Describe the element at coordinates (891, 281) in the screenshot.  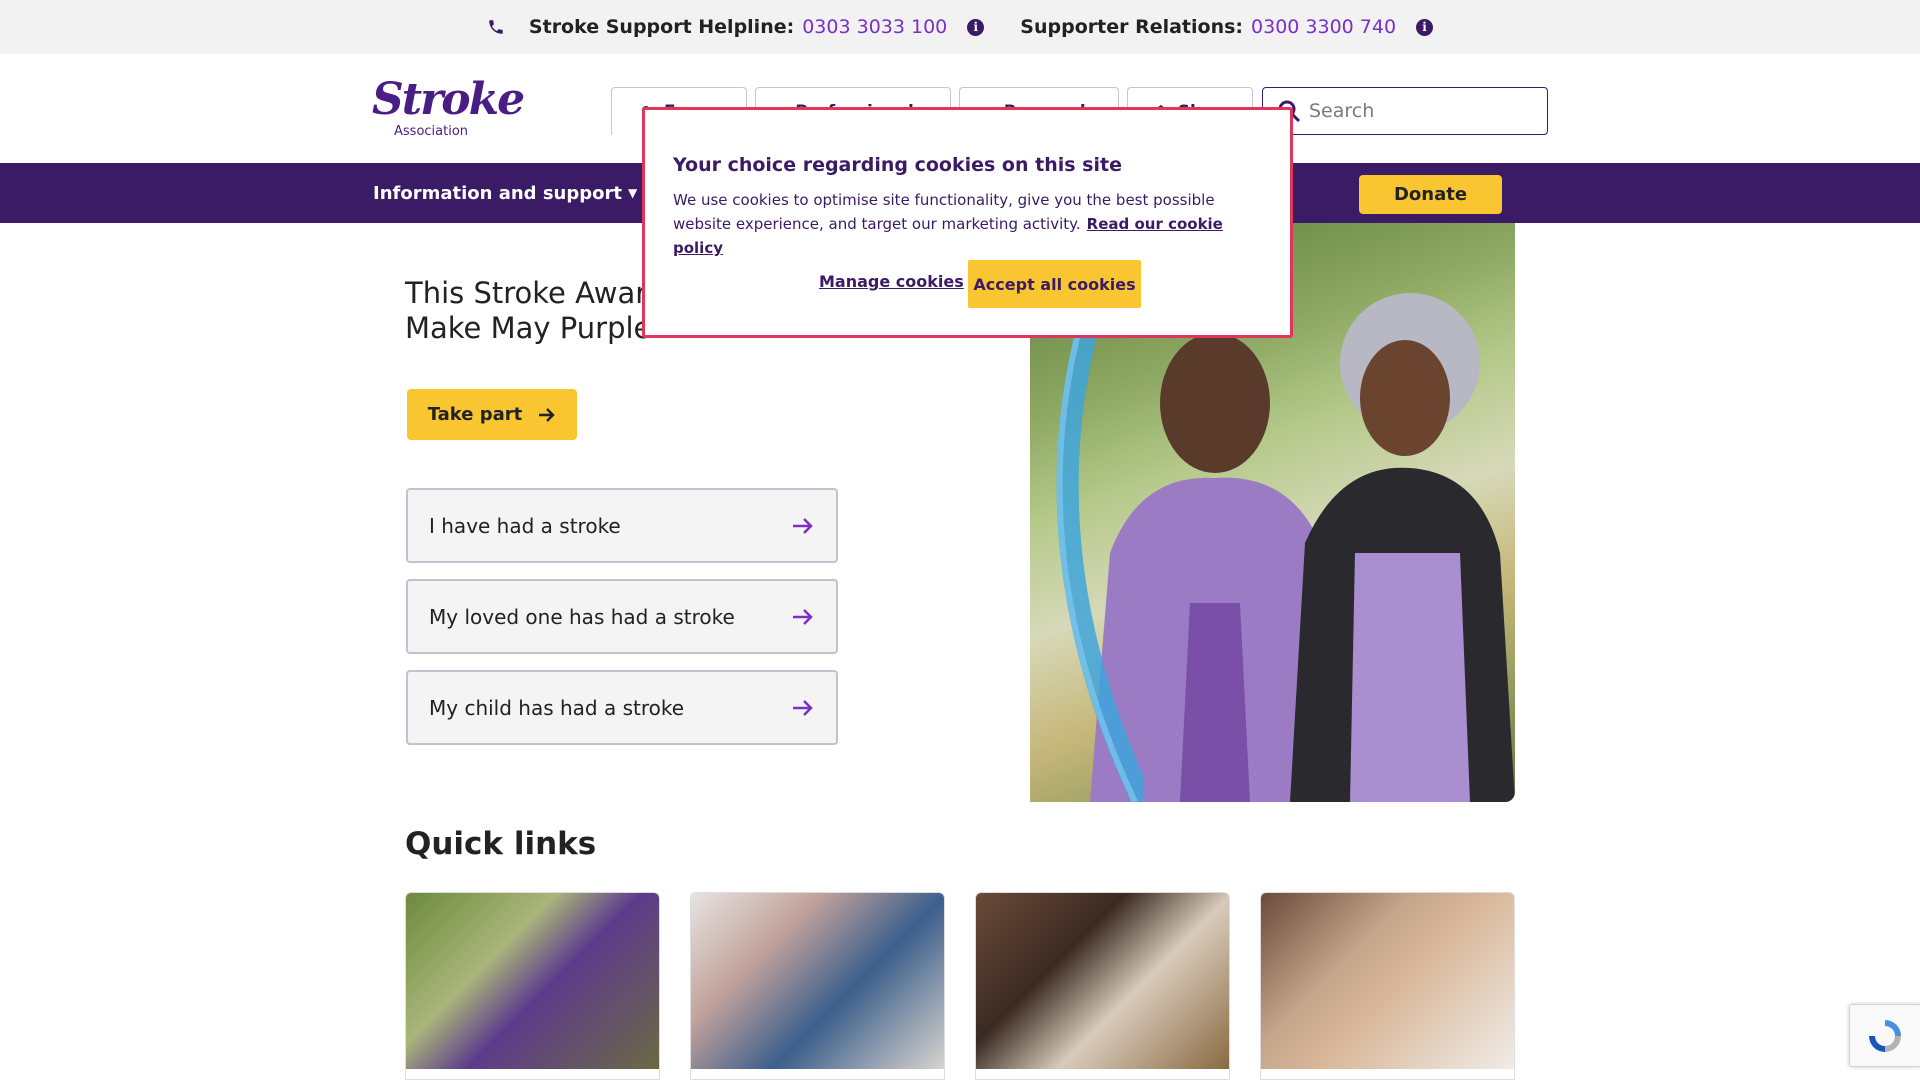
I see `manage-cookies-button: Manage cookies` at that location.